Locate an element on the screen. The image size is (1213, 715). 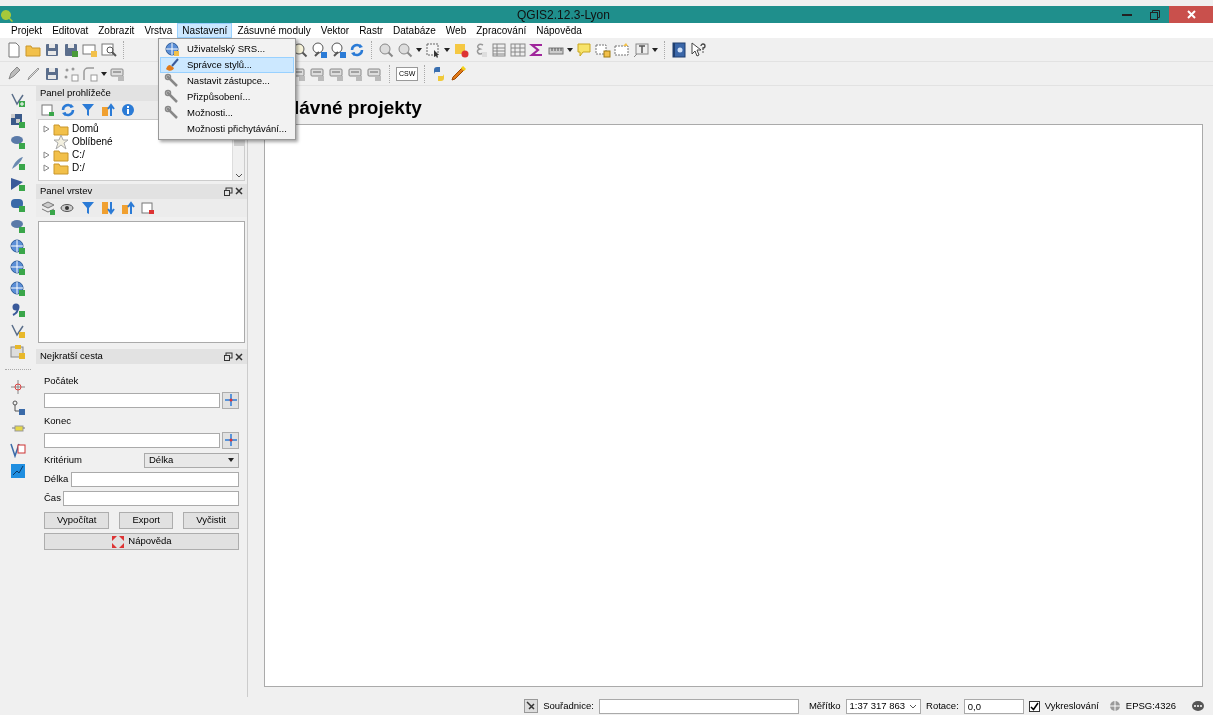
raster-add-icon is located at coordinates (18, 121).